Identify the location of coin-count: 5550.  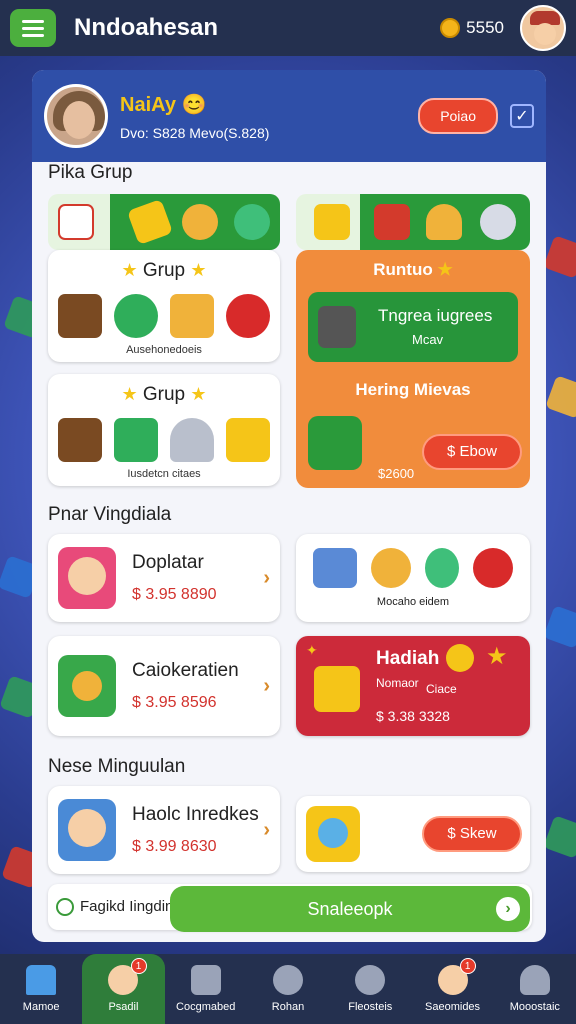
(485, 27).